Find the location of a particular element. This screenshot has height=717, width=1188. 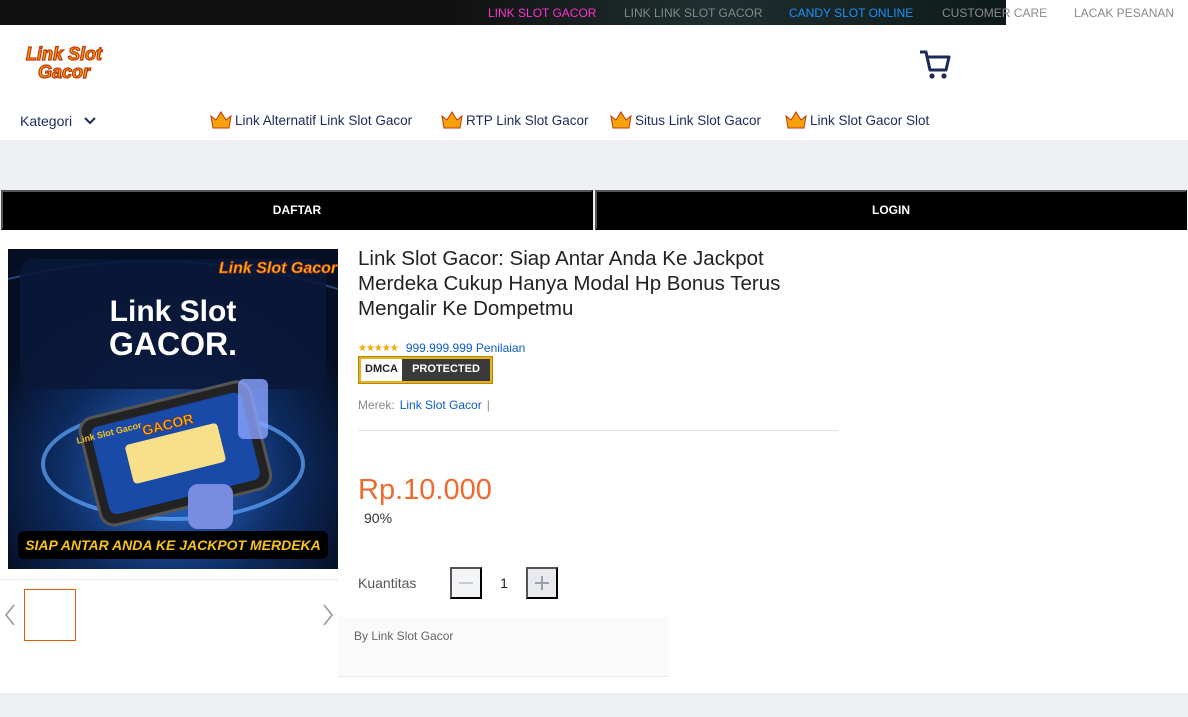

star-rating-icon: ★★★★★ is located at coordinates (378, 348).